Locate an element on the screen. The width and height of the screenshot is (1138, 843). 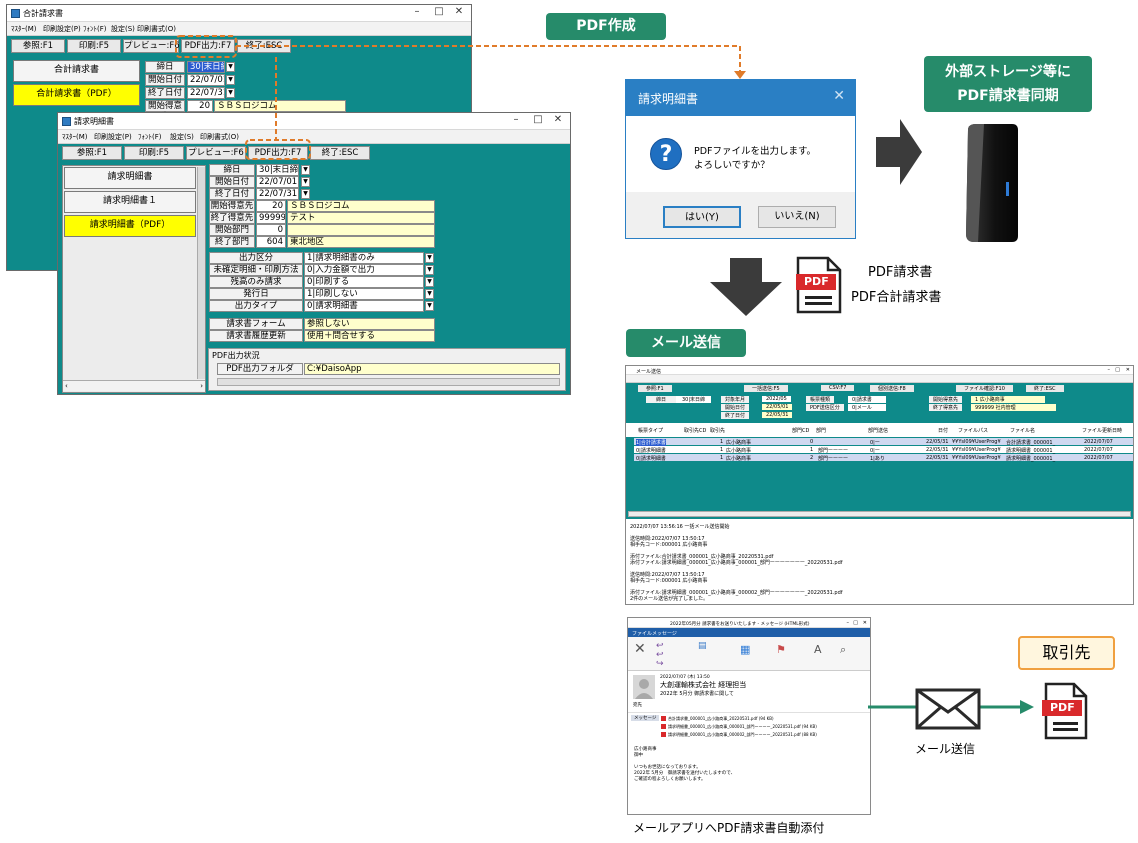
esc-exit-button: 終了:ESC is located at coordinates (1045, 388).